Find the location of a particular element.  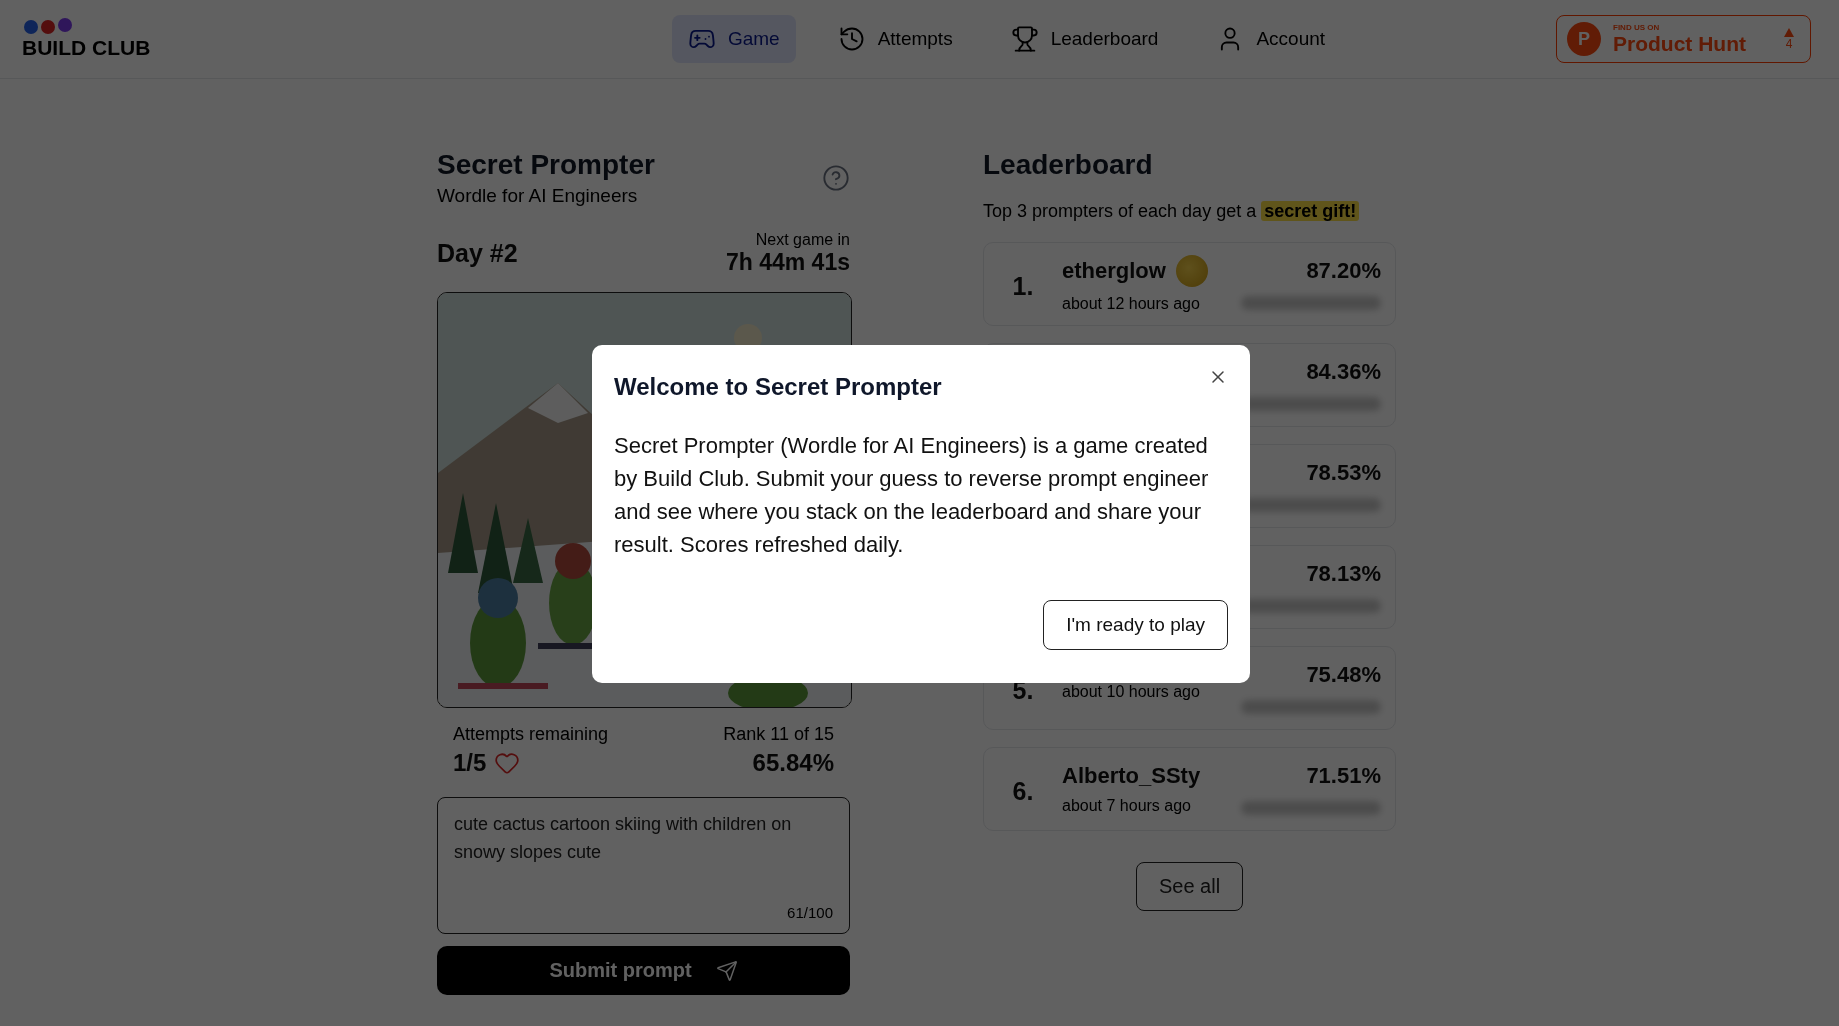

product-hunt-logo: P is located at coordinates (1584, 39).